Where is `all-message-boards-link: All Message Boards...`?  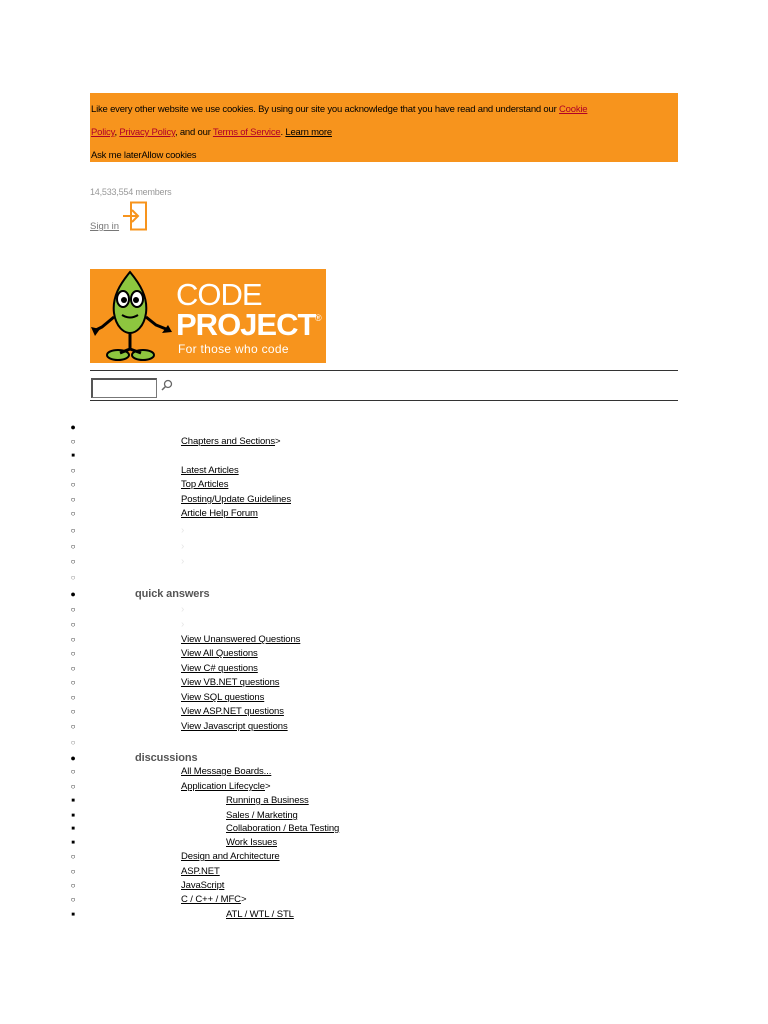
all-message-boards-link: All Message Boards... is located at coordinates (226, 772).